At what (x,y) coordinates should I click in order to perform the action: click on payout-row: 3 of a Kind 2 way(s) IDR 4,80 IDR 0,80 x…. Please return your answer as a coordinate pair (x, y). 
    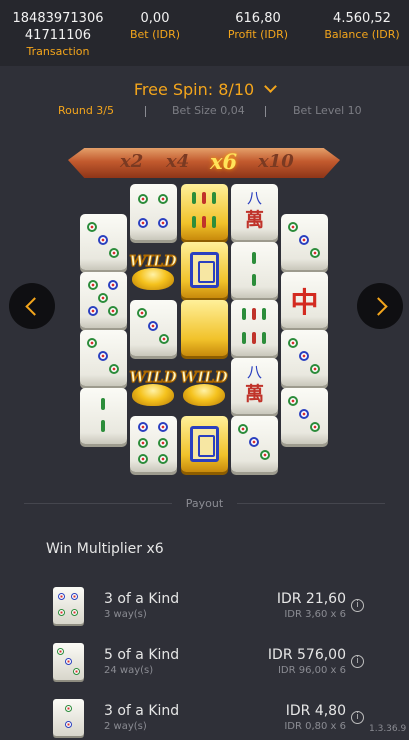
    Looking at the image, I should click on (204, 719).